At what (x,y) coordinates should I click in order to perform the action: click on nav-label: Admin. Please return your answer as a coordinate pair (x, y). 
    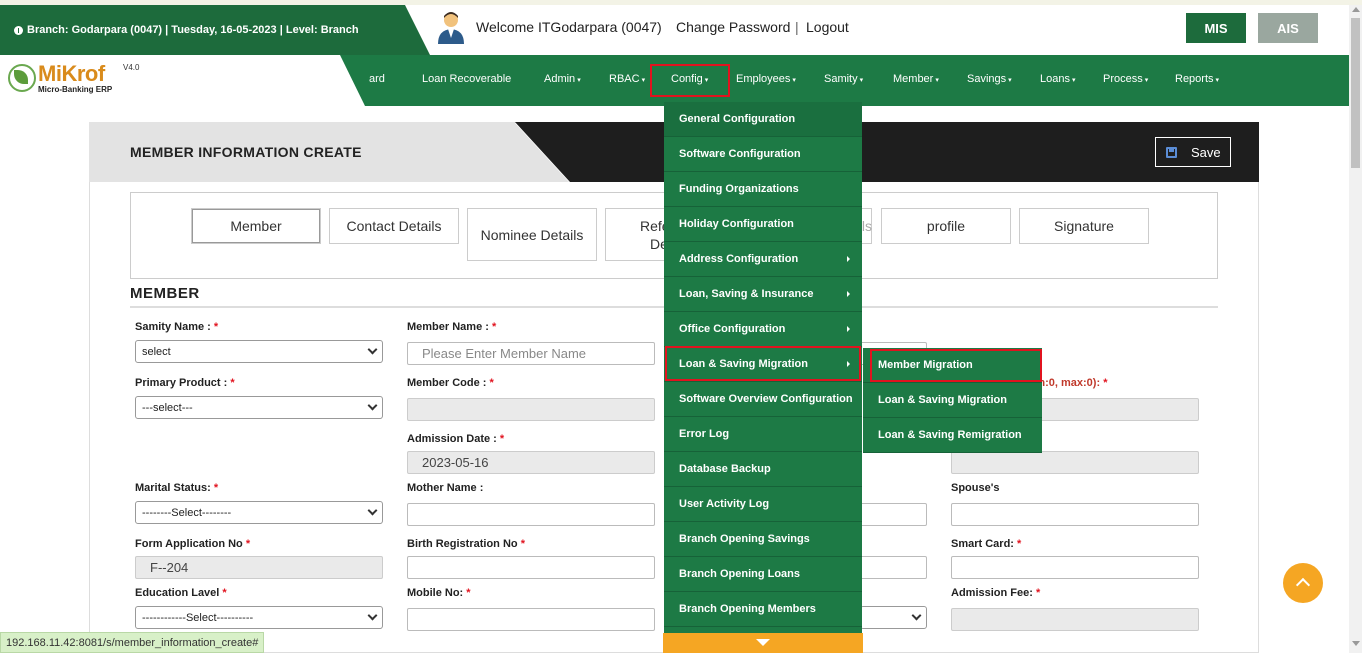
    Looking at the image, I should click on (560, 79).